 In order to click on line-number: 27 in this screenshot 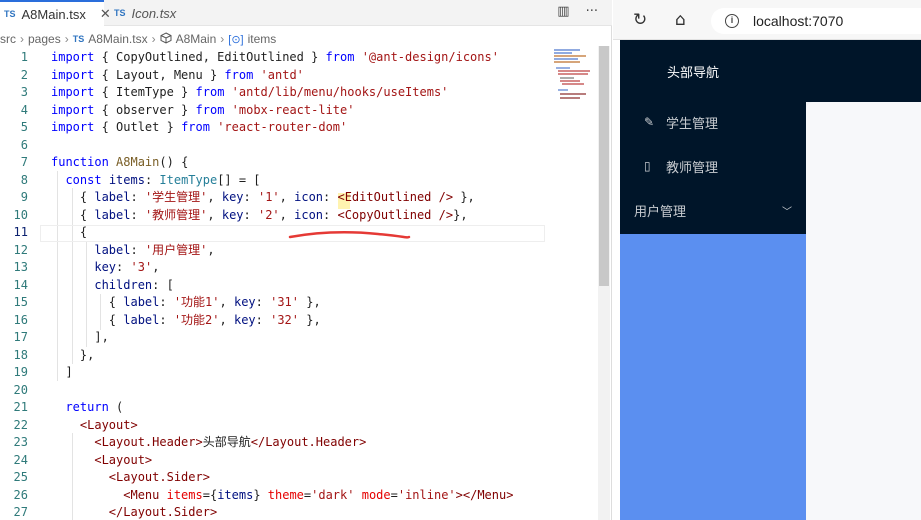, I will do `click(20, 512)`.